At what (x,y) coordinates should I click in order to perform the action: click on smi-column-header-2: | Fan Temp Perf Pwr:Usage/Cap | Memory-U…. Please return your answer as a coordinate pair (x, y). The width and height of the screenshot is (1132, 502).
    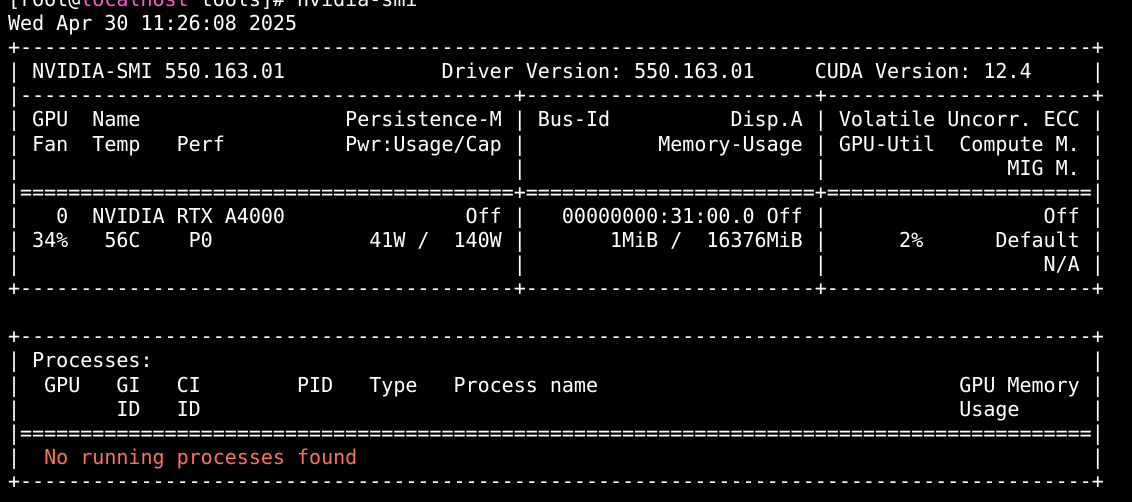
    Looking at the image, I should click on (556, 143).